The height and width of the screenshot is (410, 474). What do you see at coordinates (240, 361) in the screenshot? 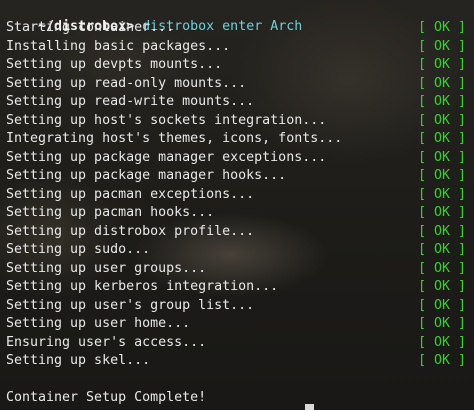
I see `setup-step-line: Setting up skel... [ OK ]` at bounding box center [240, 361].